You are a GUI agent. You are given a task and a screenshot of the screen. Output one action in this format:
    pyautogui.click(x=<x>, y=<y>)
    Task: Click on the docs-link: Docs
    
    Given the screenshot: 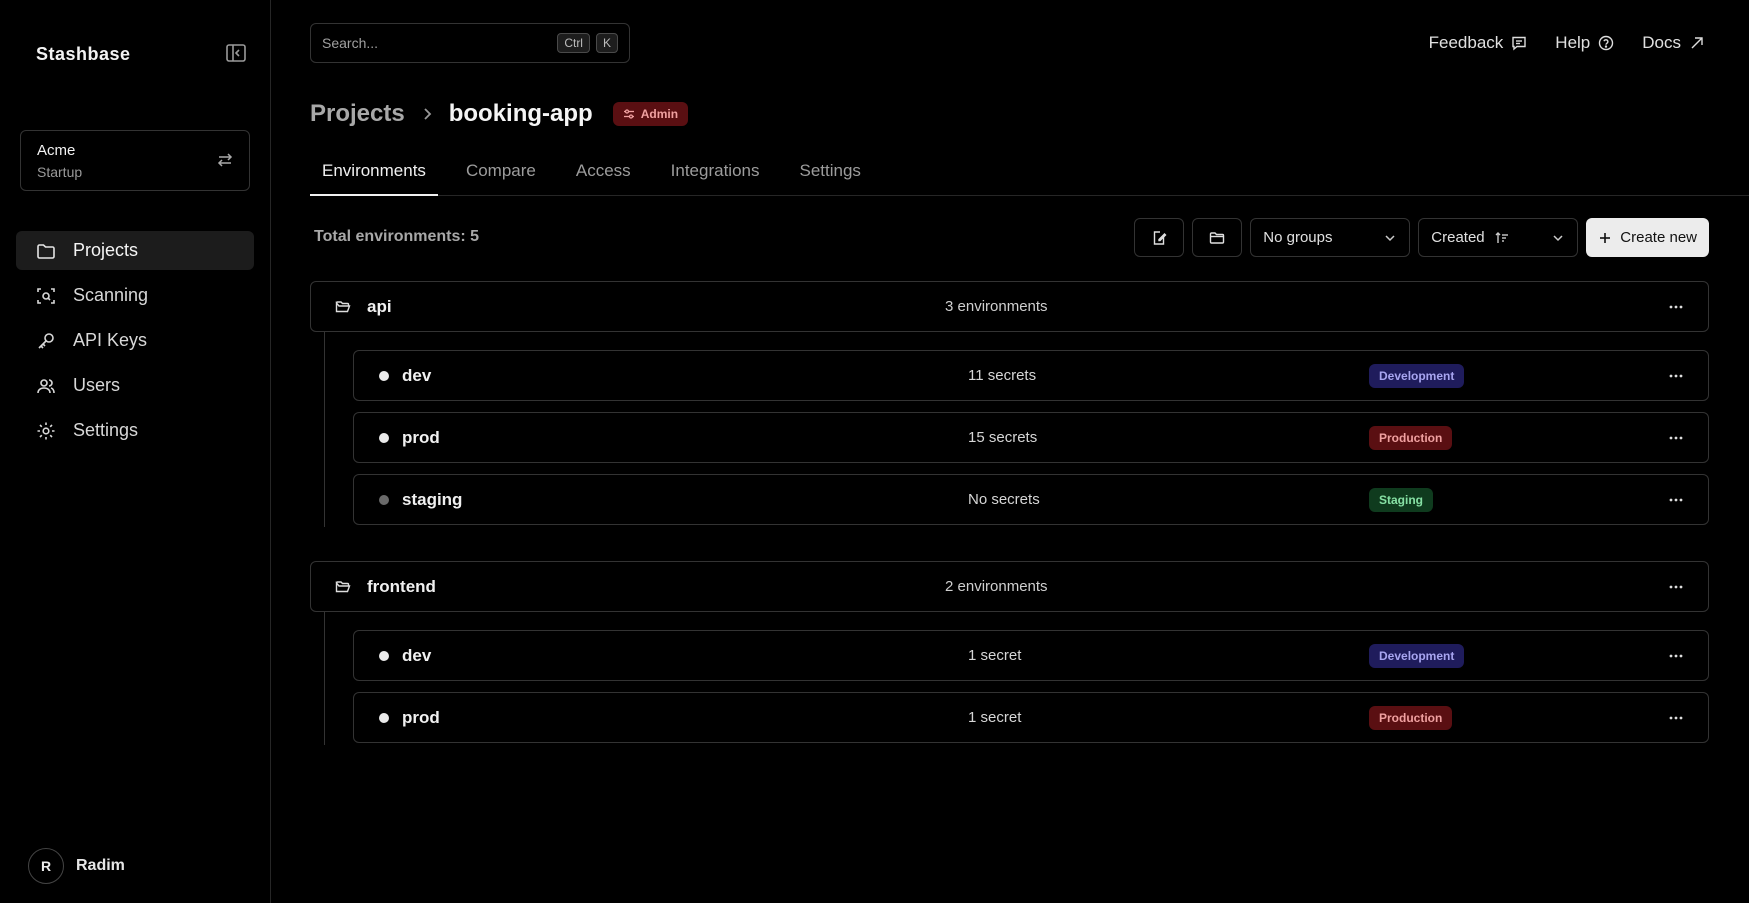 What is the action you would take?
    pyautogui.click(x=1673, y=43)
    